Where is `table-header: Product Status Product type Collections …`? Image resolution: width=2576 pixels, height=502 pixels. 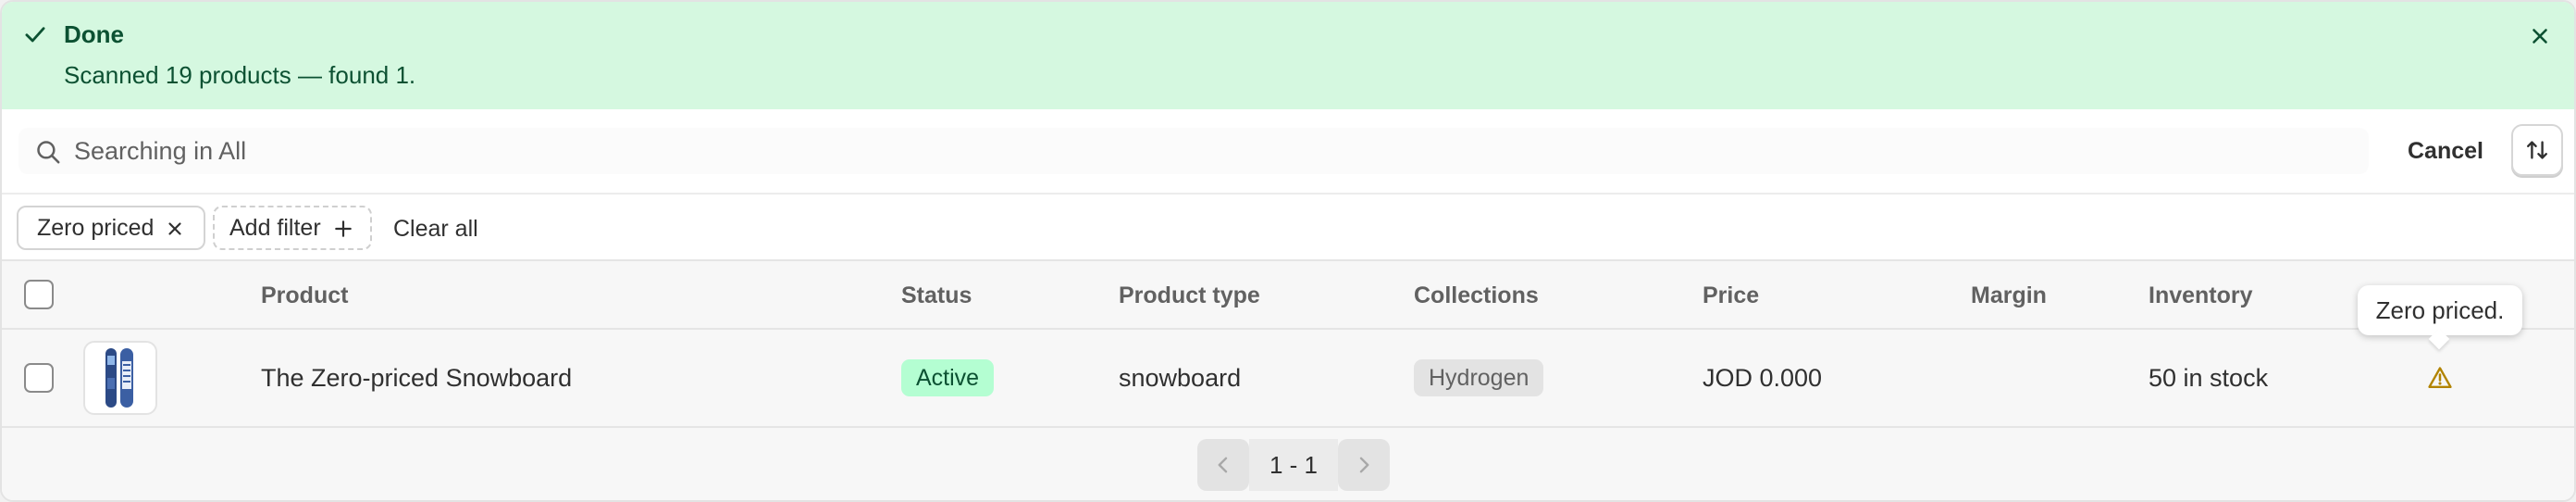 table-header: Product Status Product type Collections … is located at coordinates (1288, 294).